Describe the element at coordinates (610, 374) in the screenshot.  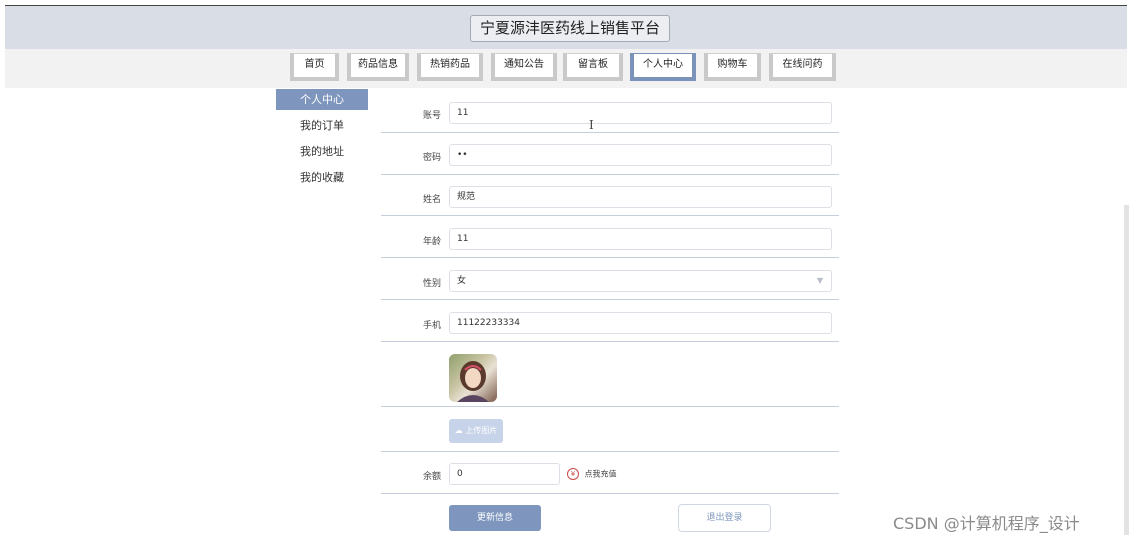
I see `form-row-avatar` at that location.